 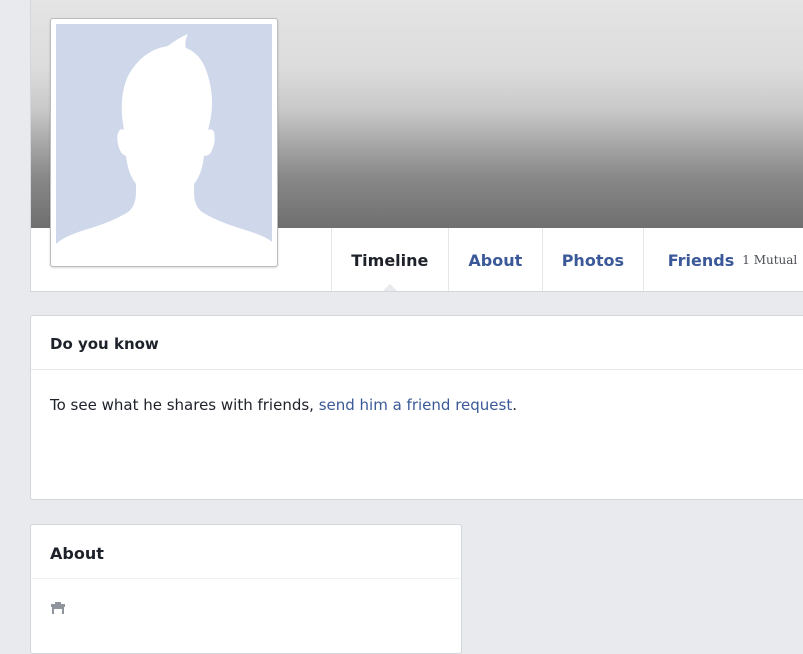 I want to click on default-avatar, so click(x=164, y=142).